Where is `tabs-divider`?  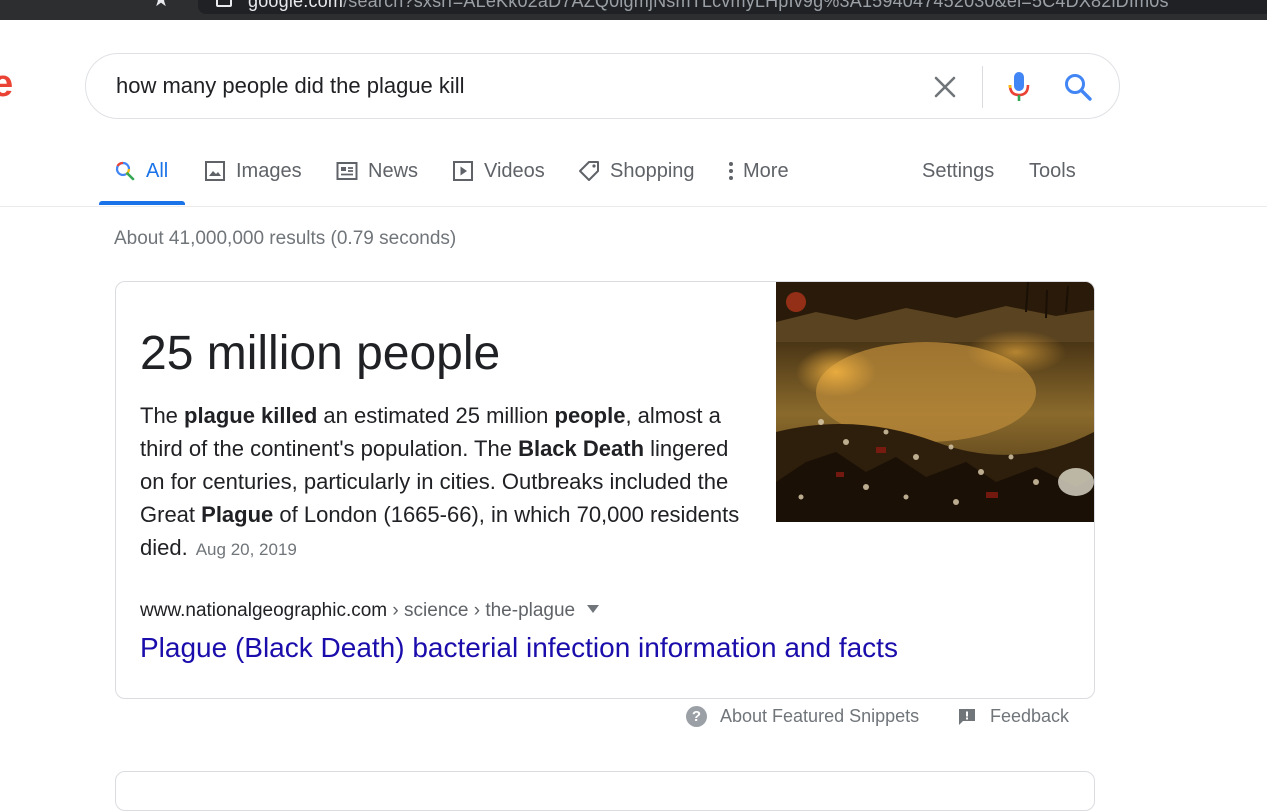
tabs-divider is located at coordinates (633, 206).